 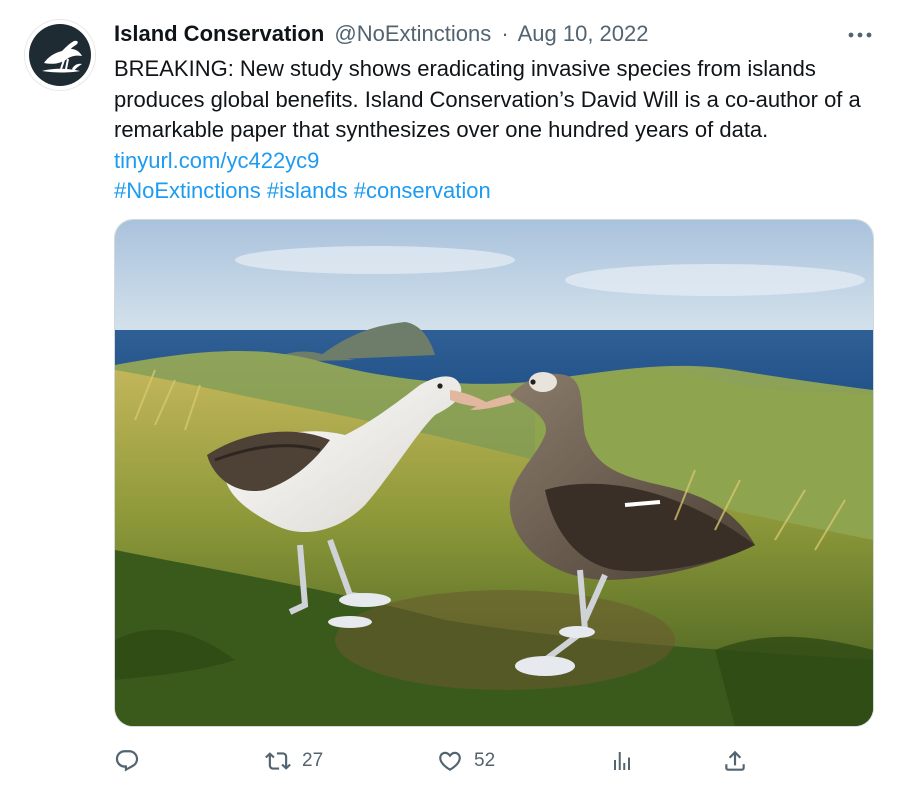 What do you see at coordinates (434, 761) in the screenshot?
I see `tweet-actions: 27 52` at bounding box center [434, 761].